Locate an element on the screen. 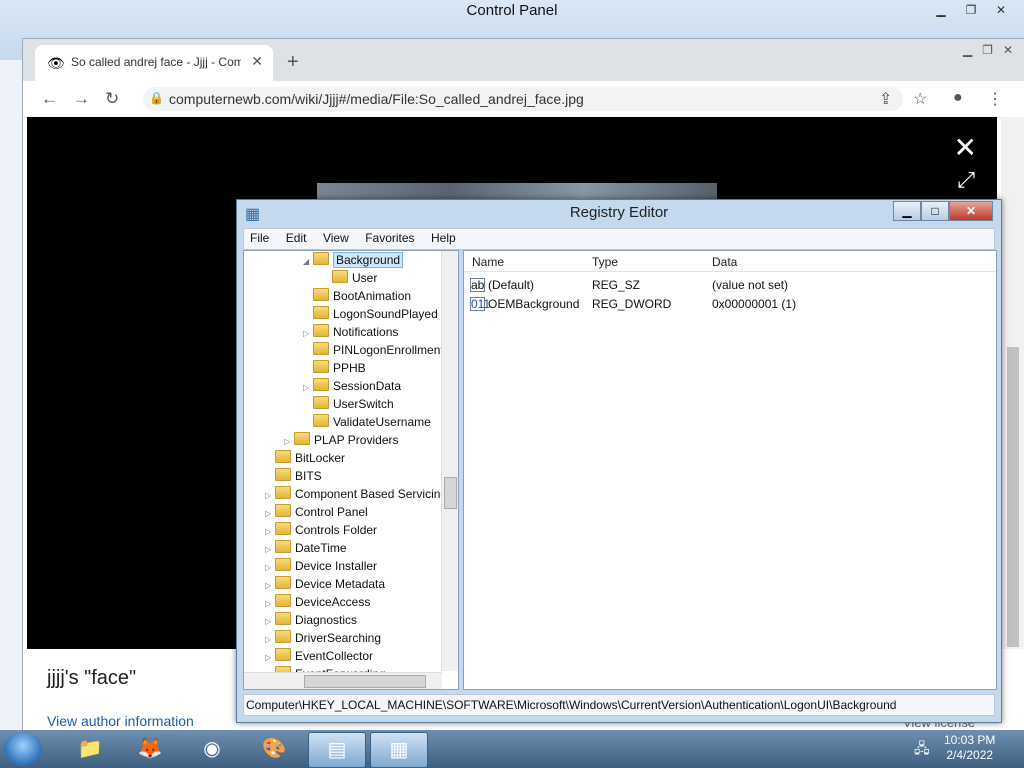 Image resolution: width=1024 pixels, height=768 pixels. menu-kebab-icon: ⋮ is located at coordinates (995, 99).